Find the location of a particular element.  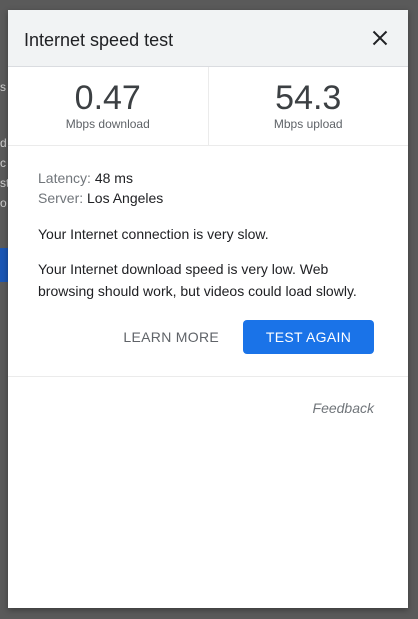

learn-more-button: LEARN MORE is located at coordinates (171, 337).